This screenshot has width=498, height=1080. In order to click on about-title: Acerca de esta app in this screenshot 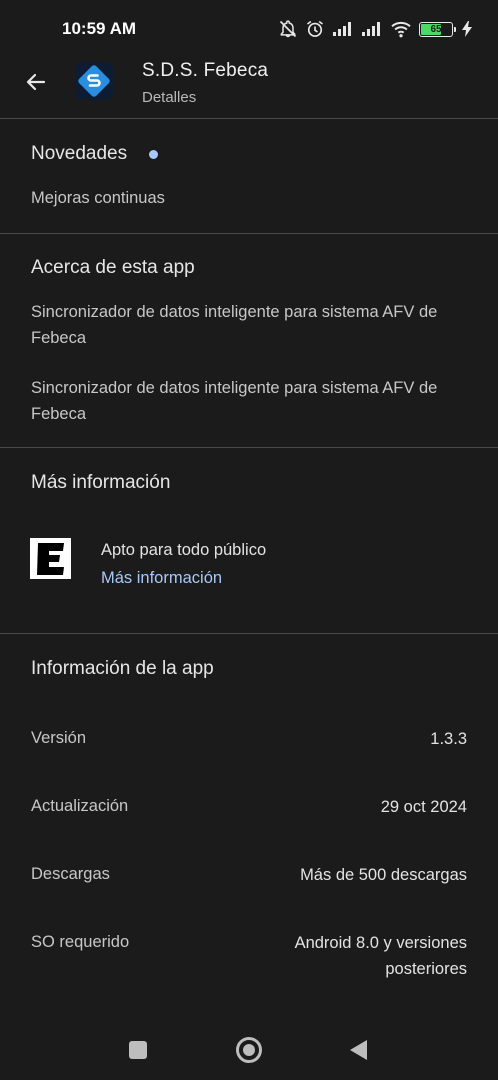, I will do `click(113, 267)`.